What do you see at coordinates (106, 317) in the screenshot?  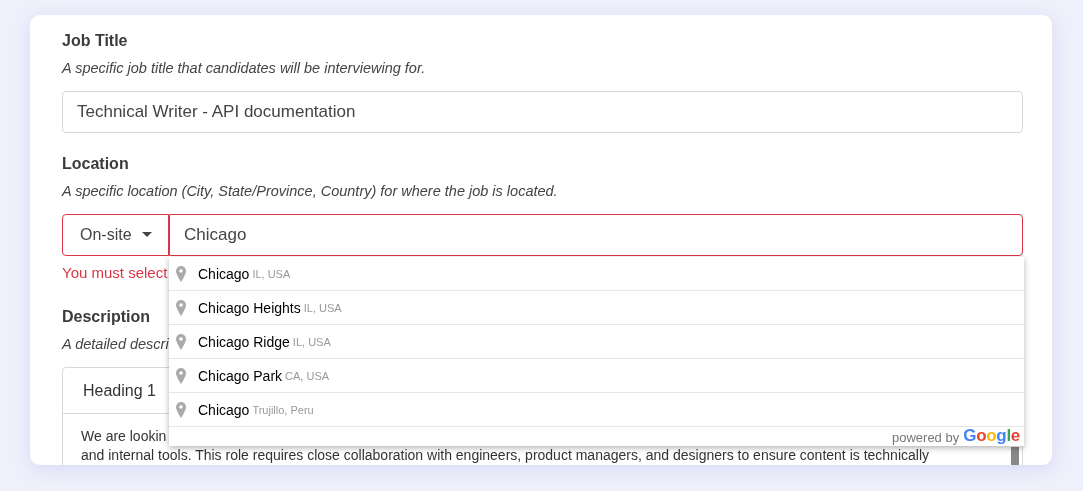 I see `field-label: Description` at bounding box center [106, 317].